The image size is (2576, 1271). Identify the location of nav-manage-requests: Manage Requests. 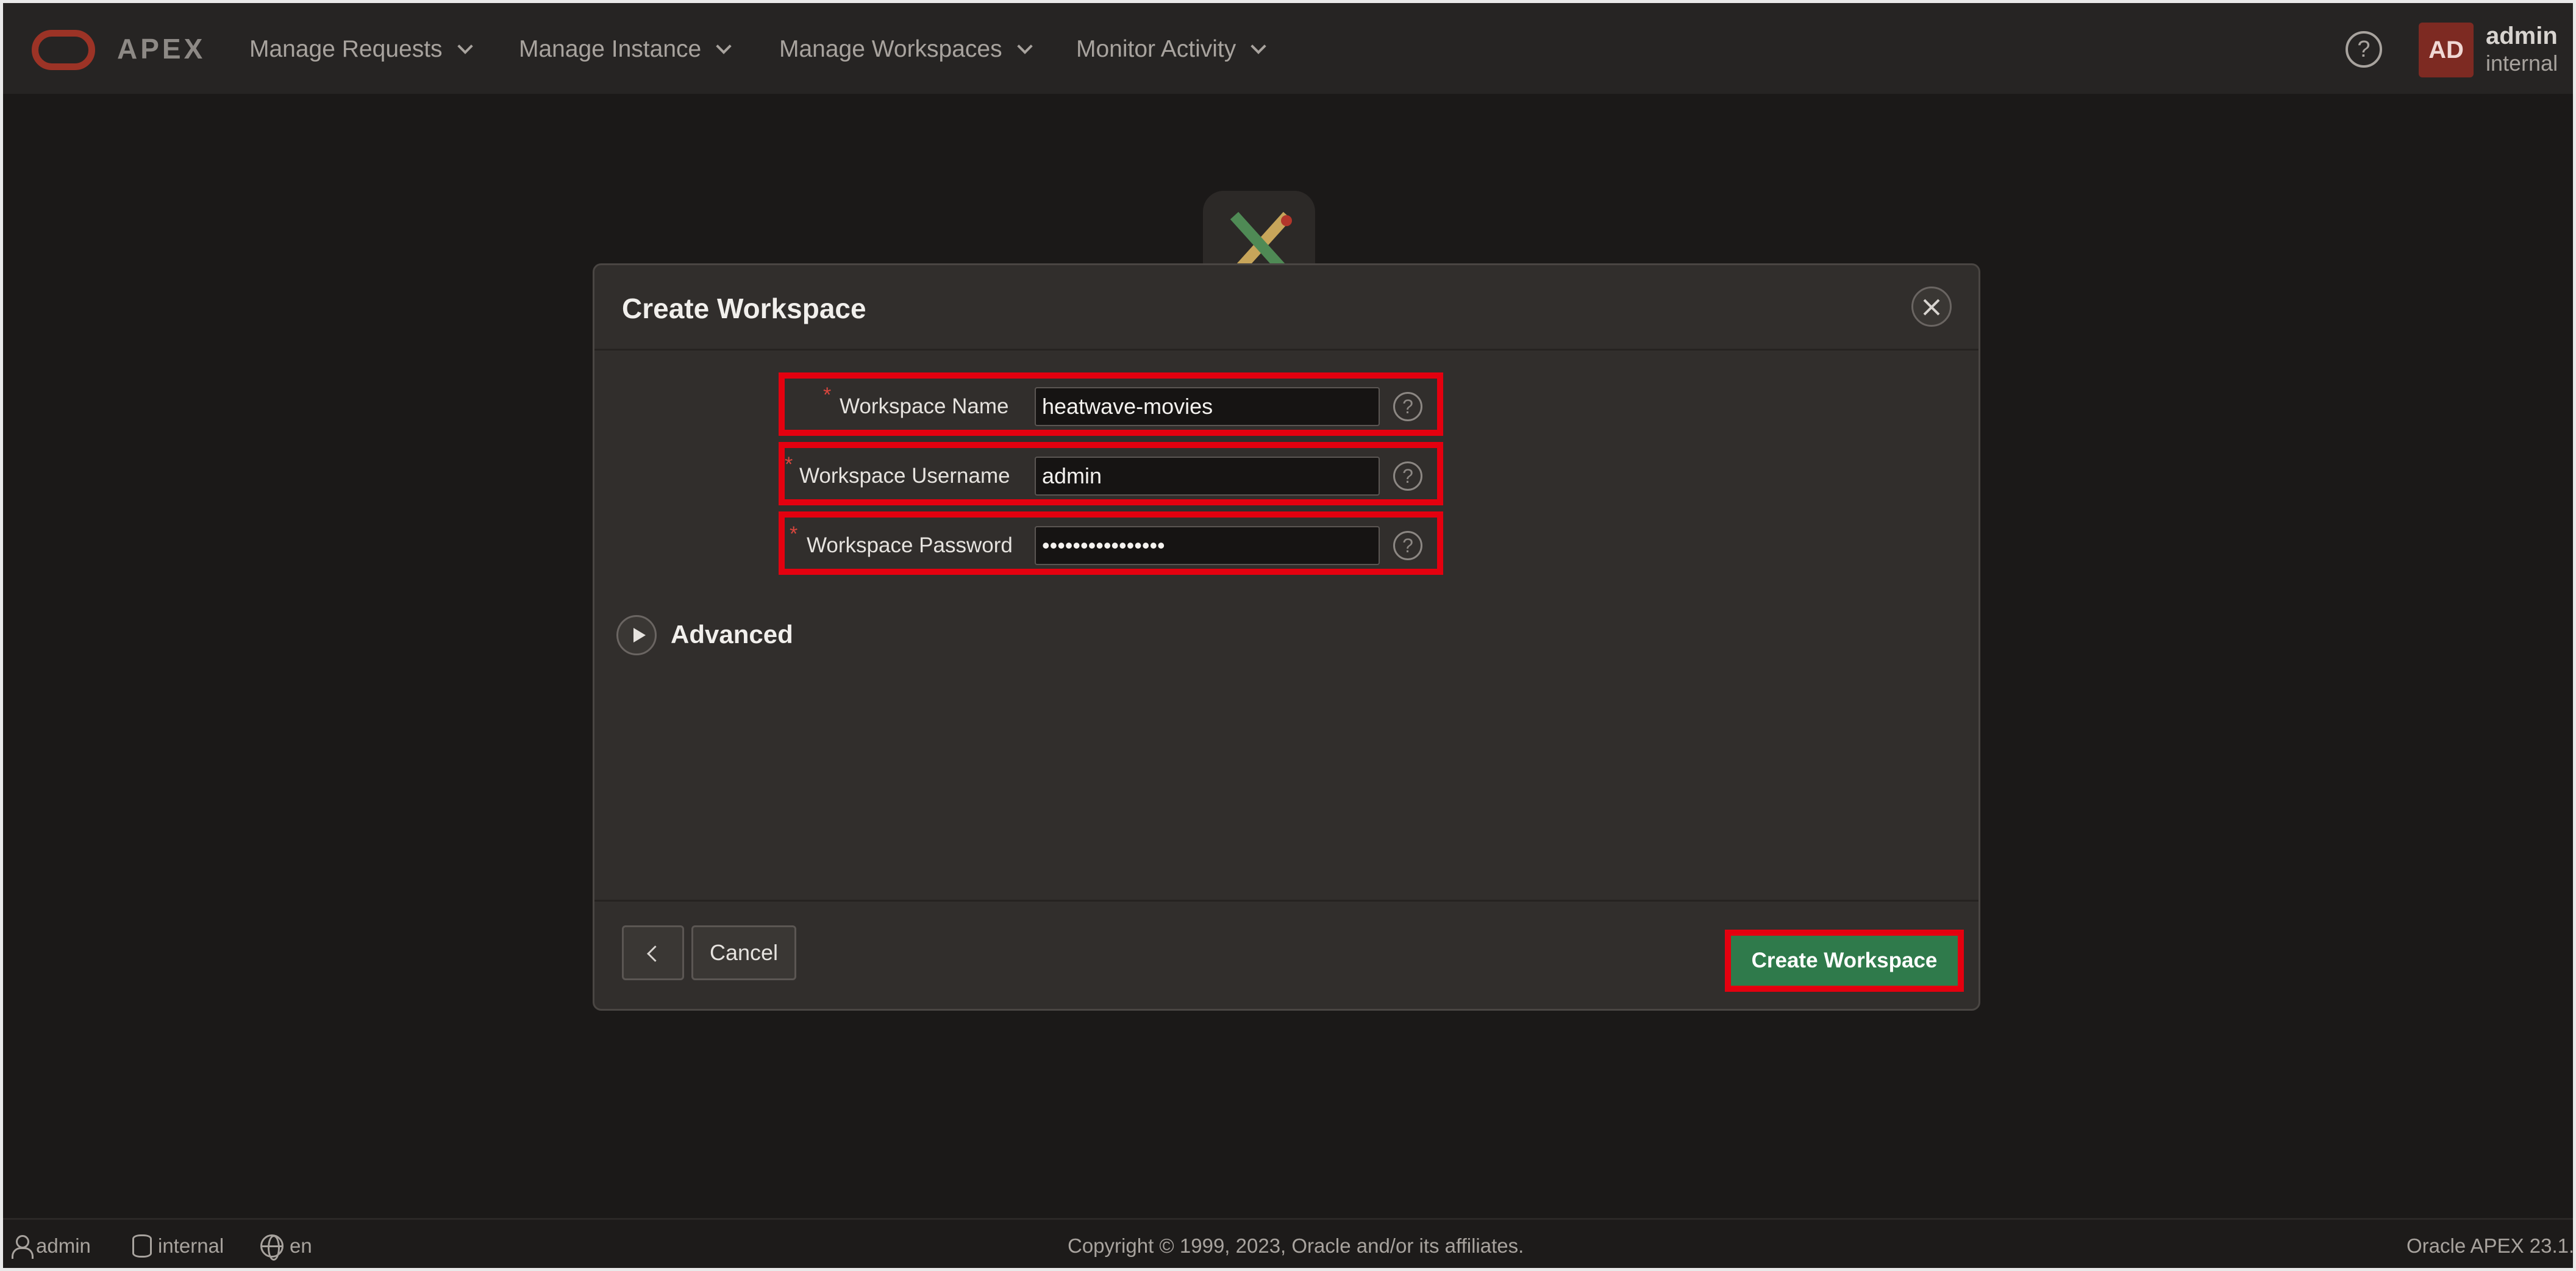
(361, 49).